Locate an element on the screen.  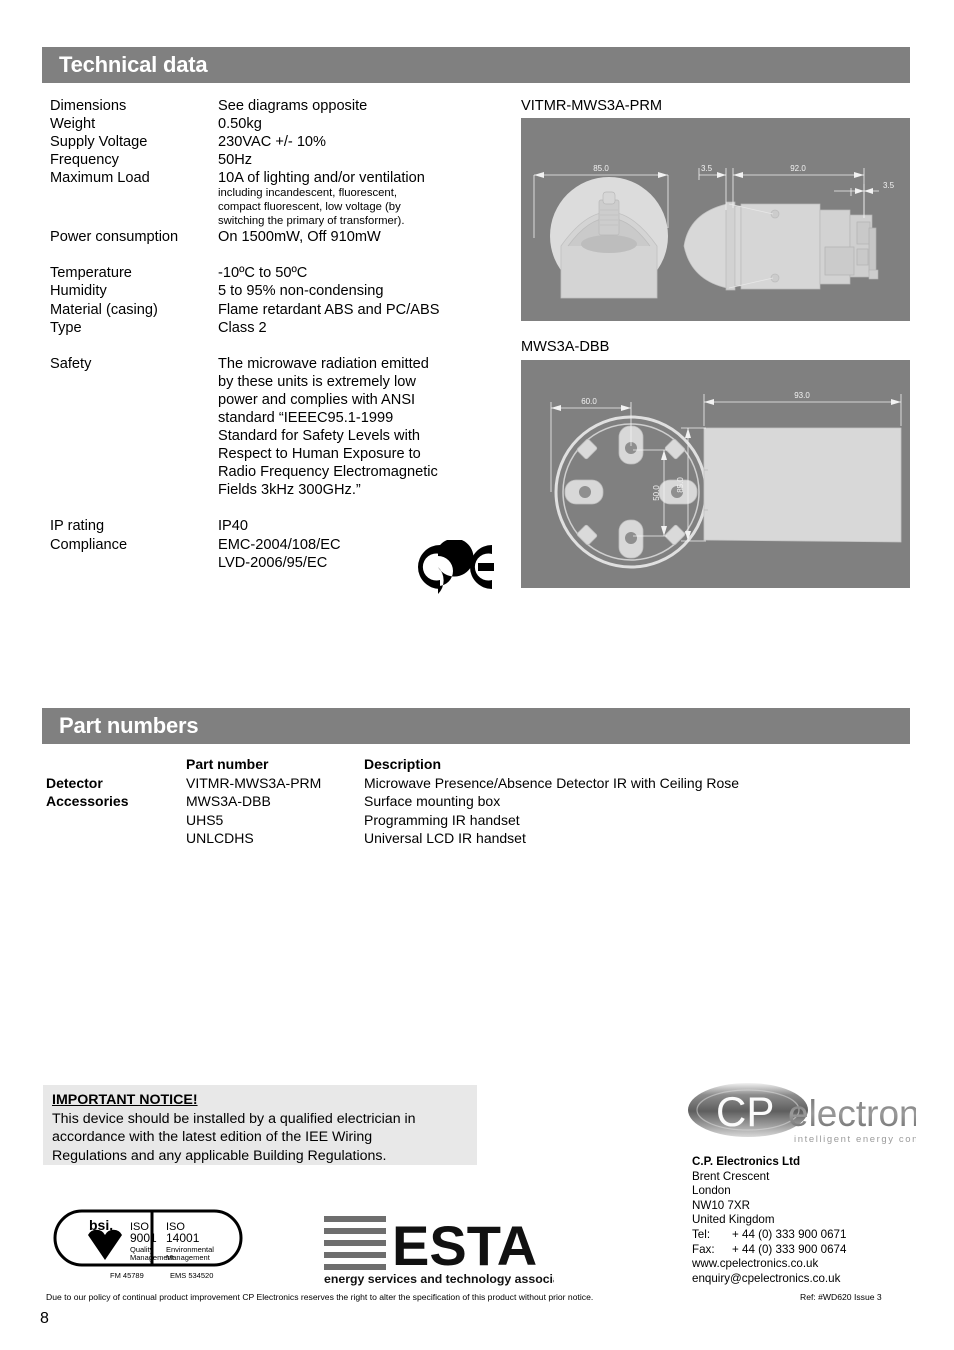
dimension-label: 93.0 is located at coordinates (802, 395).